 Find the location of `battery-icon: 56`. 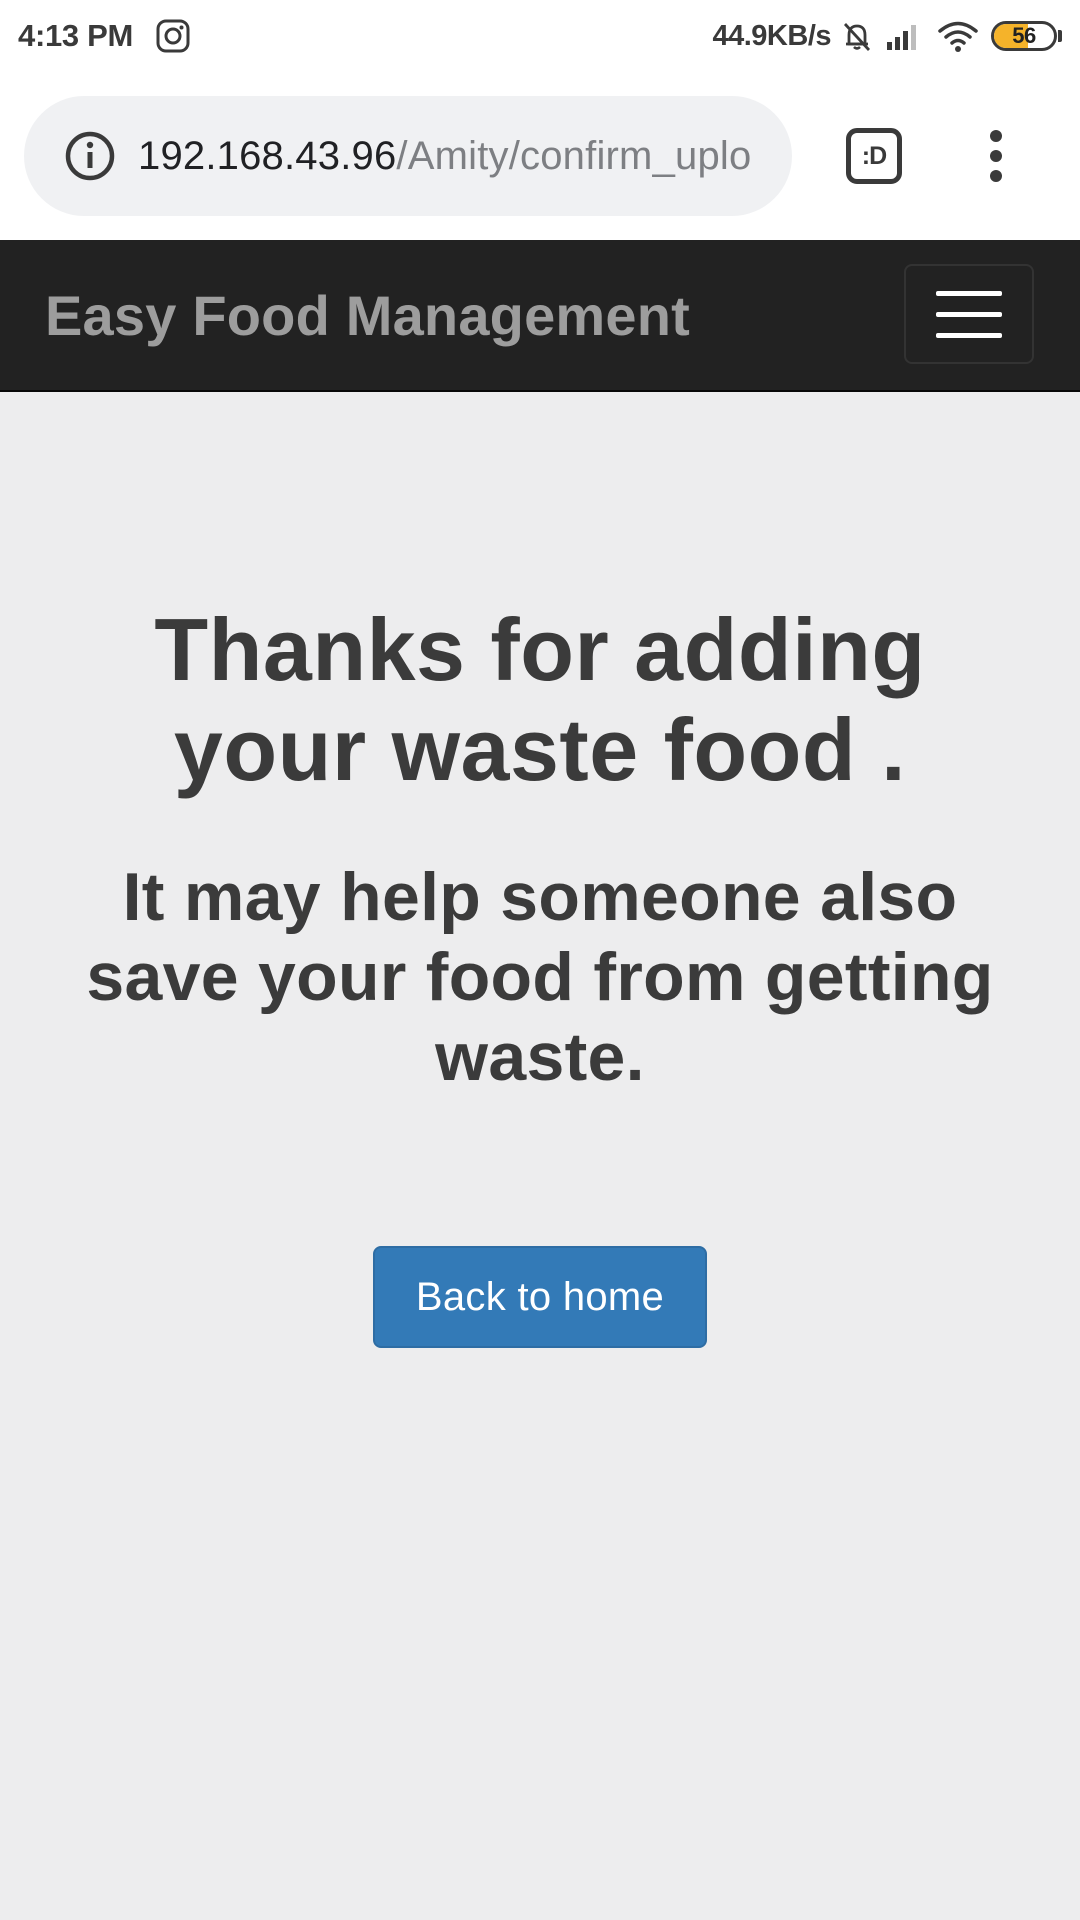

battery-icon: 56 is located at coordinates (1024, 36).